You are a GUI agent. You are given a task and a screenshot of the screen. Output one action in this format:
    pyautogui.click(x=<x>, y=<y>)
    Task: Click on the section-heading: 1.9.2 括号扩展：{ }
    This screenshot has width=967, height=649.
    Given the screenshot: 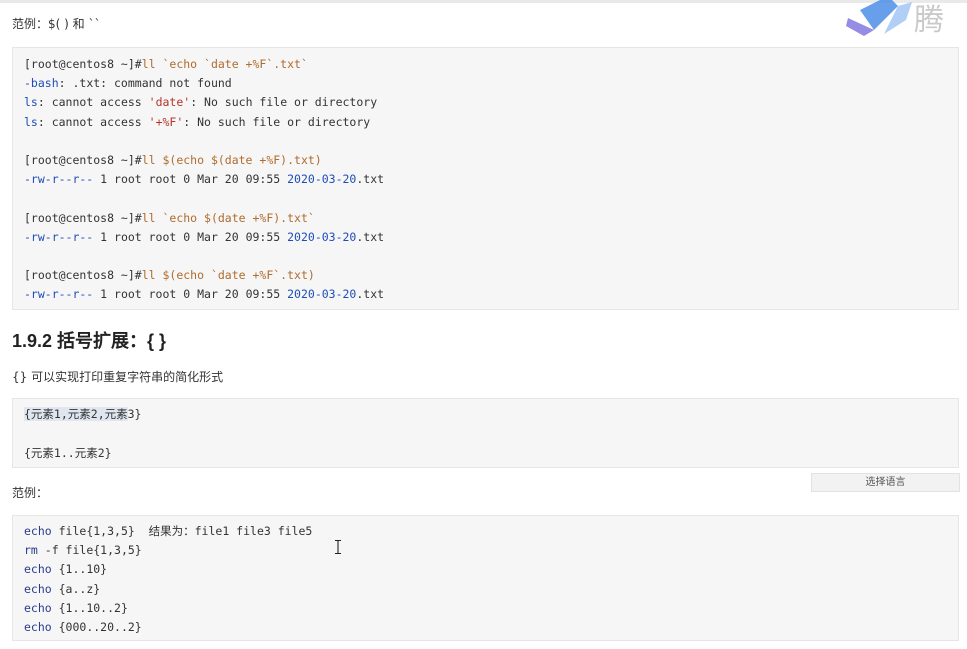 What is the action you would take?
    pyautogui.click(x=89, y=341)
    